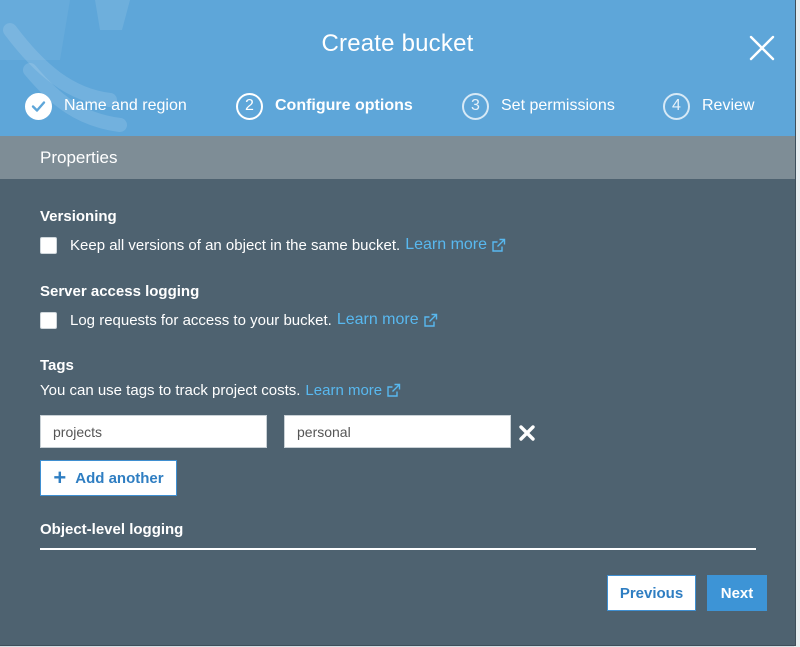 The width and height of the screenshot is (800, 647). Describe the element at coordinates (78, 216) in the screenshot. I see `versioning-heading: Versioning` at that location.